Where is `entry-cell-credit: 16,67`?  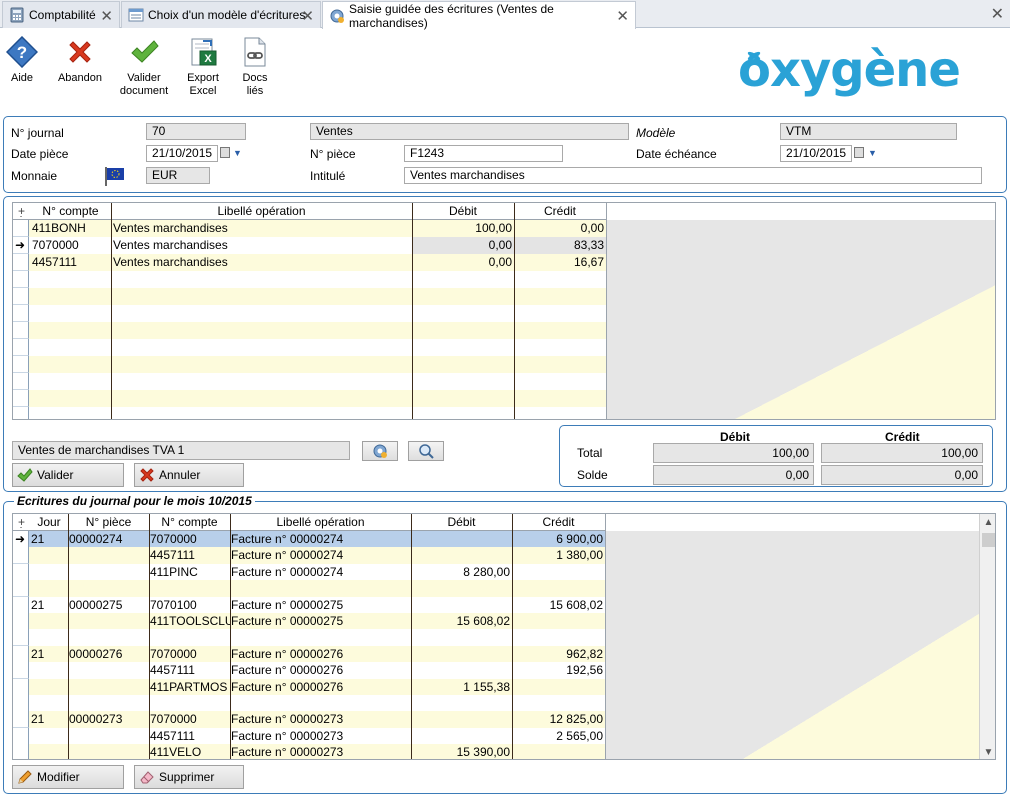 entry-cell-credit: 16,67 is located at coordinates (560, 262).